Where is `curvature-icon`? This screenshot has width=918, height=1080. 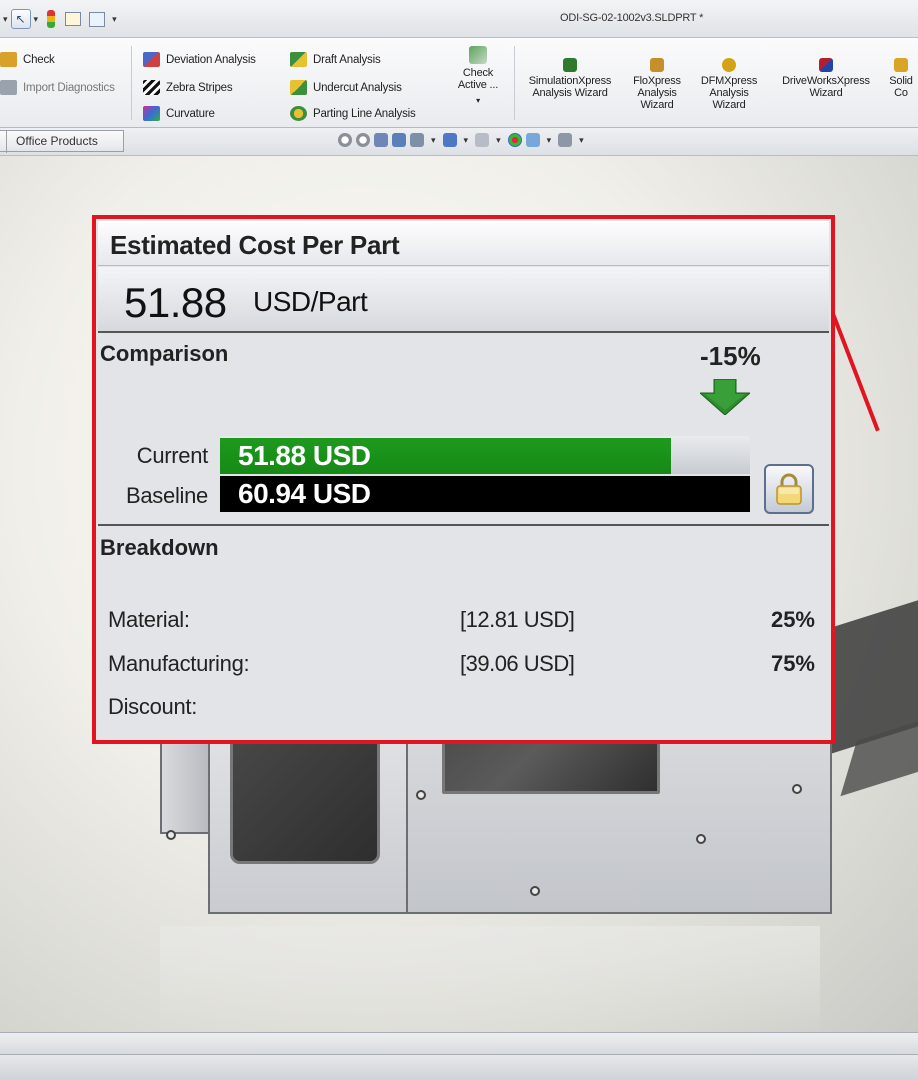
curvature-icon is located at coordinates (151, 113).